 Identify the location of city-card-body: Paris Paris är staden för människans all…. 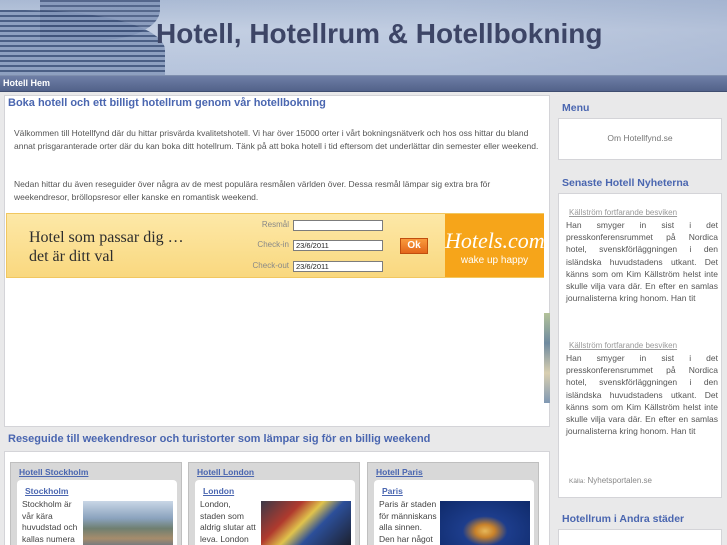
(454, 512).